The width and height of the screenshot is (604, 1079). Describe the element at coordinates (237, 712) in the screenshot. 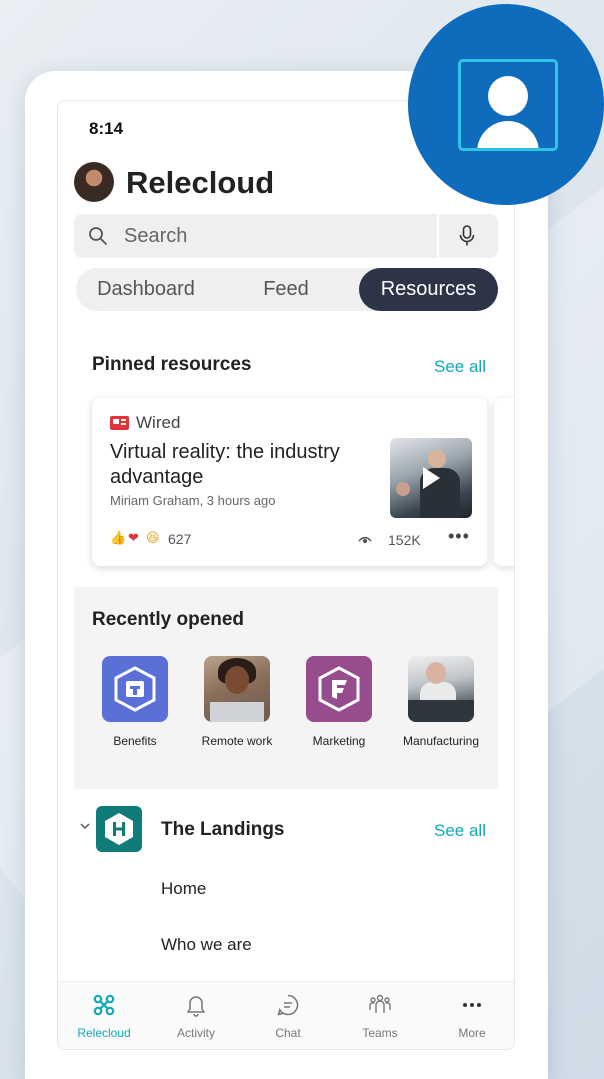

I see `photo-laptop` at that location.